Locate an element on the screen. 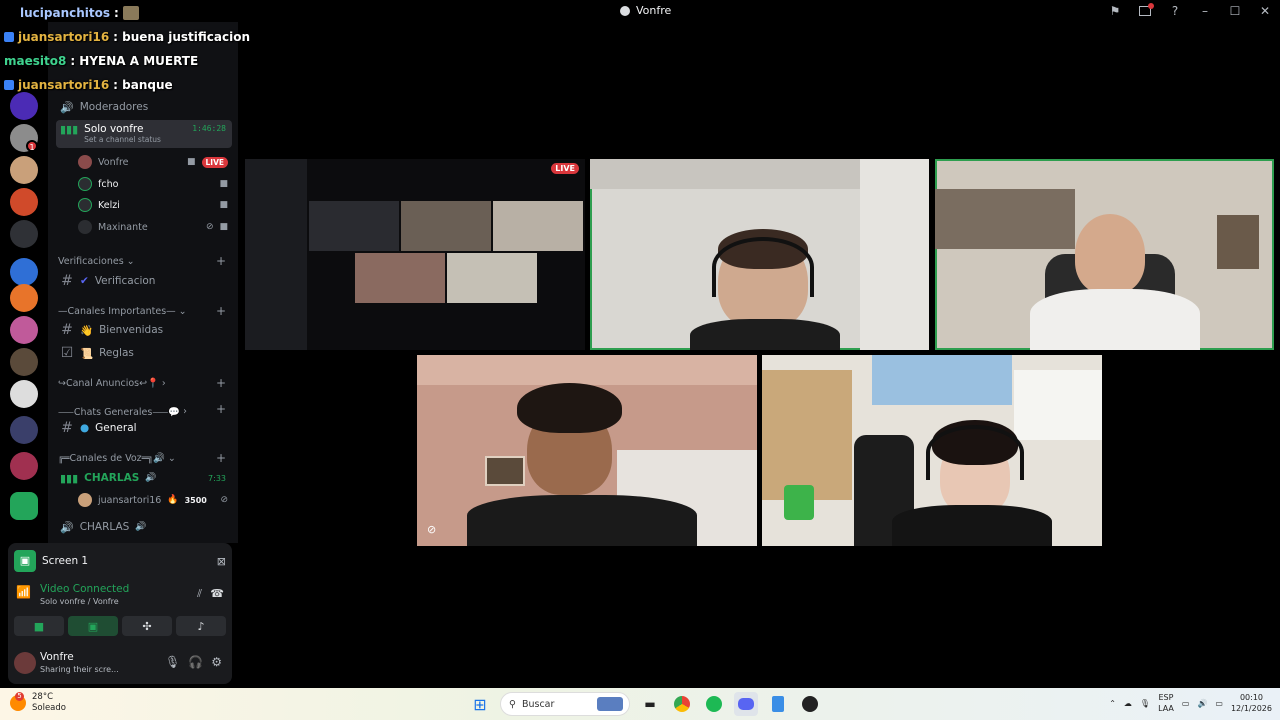  language-indicator: ESP LAA is located at coordinates (1166, 703).